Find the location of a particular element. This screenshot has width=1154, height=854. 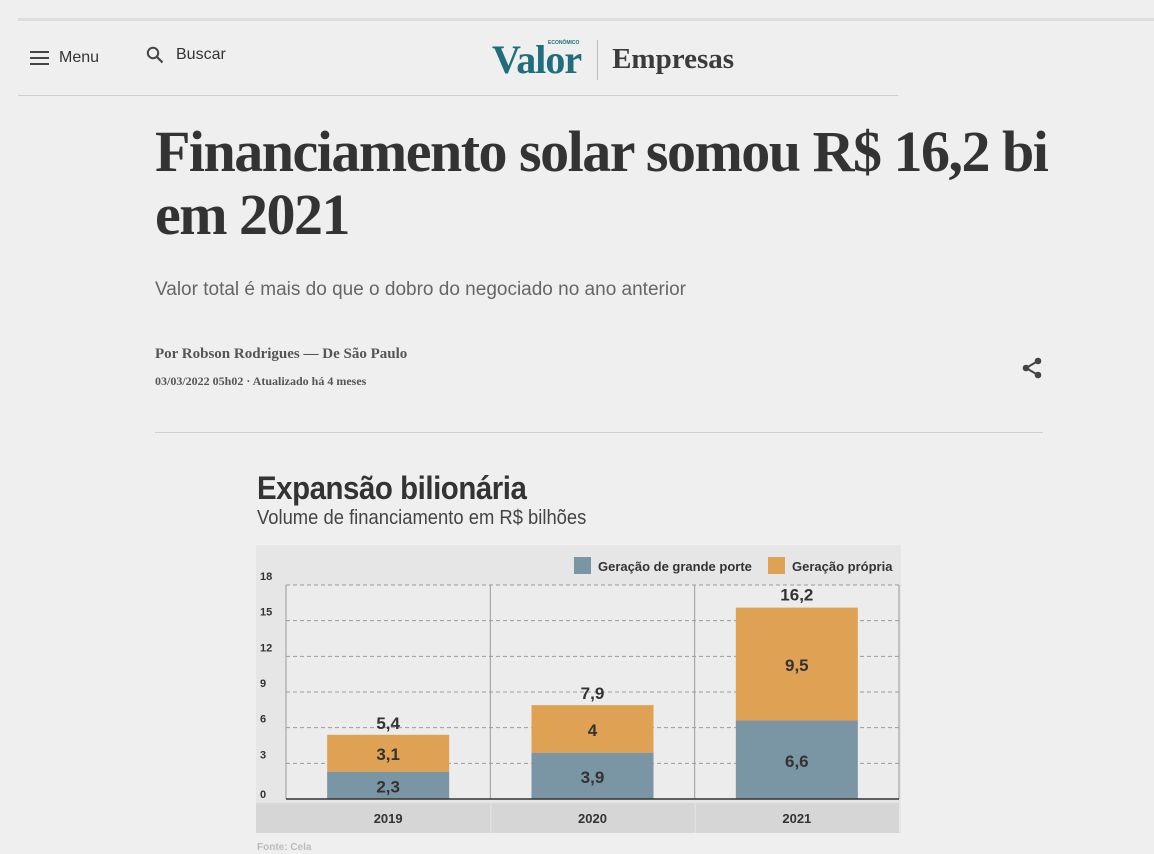

y-tick-label: 3 is located at coordinates (263, 755).